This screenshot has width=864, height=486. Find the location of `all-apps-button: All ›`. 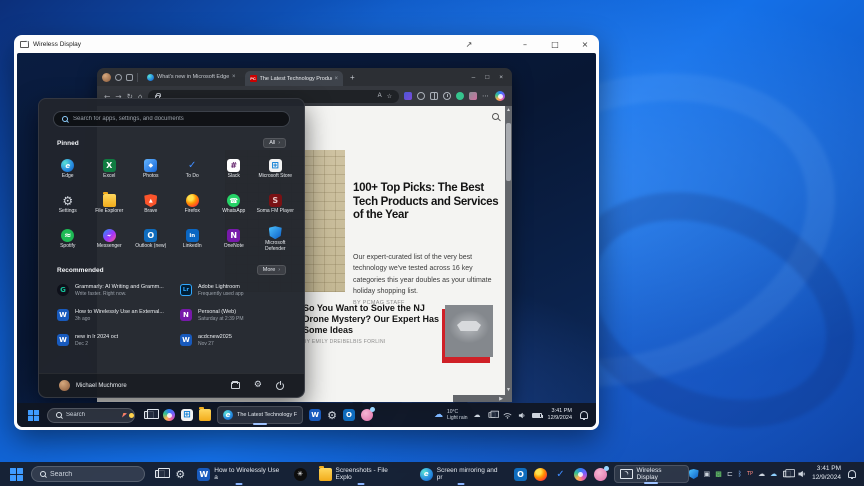

all-apps-button: All › is located at coordinates (274, 143).